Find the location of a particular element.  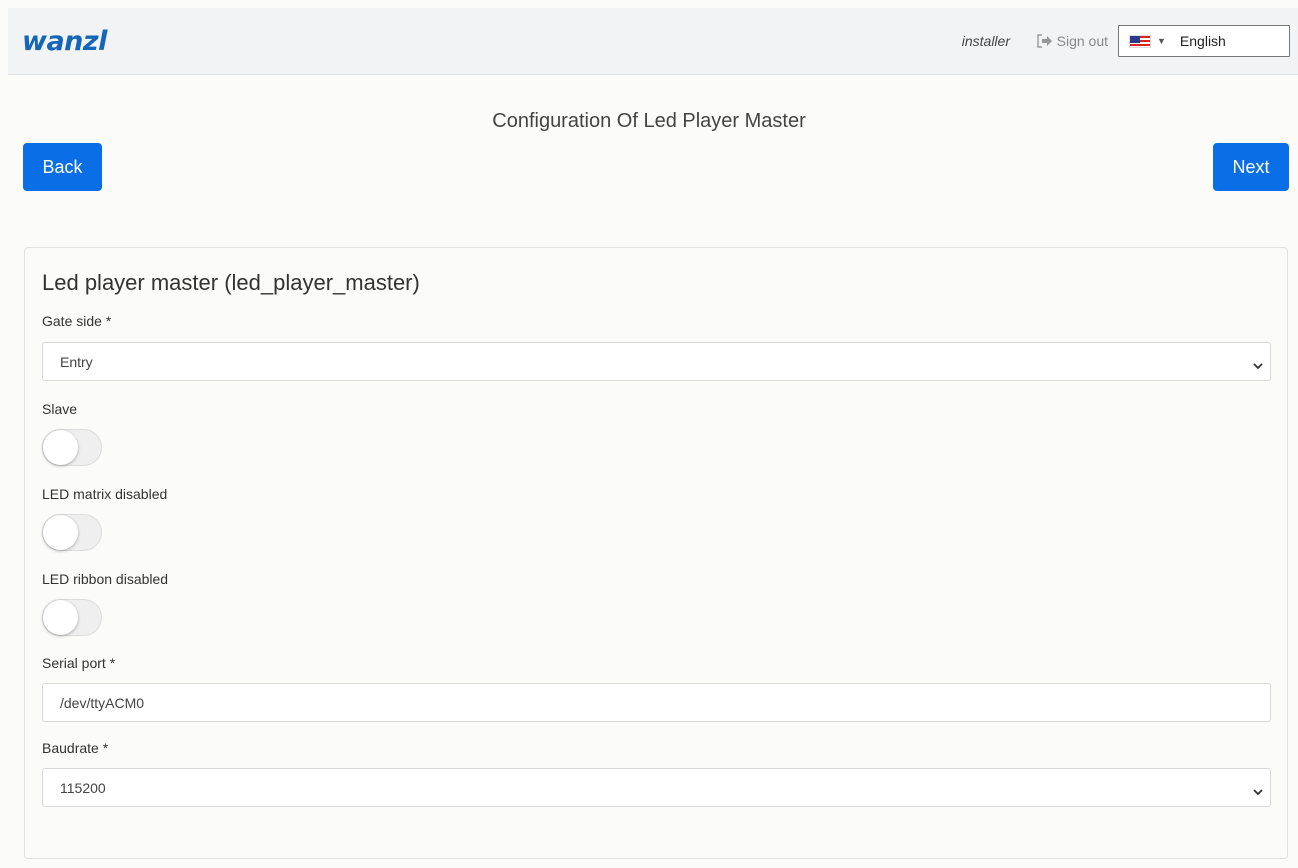

language-select: ▼ English is located at coordinates (1204, 41).